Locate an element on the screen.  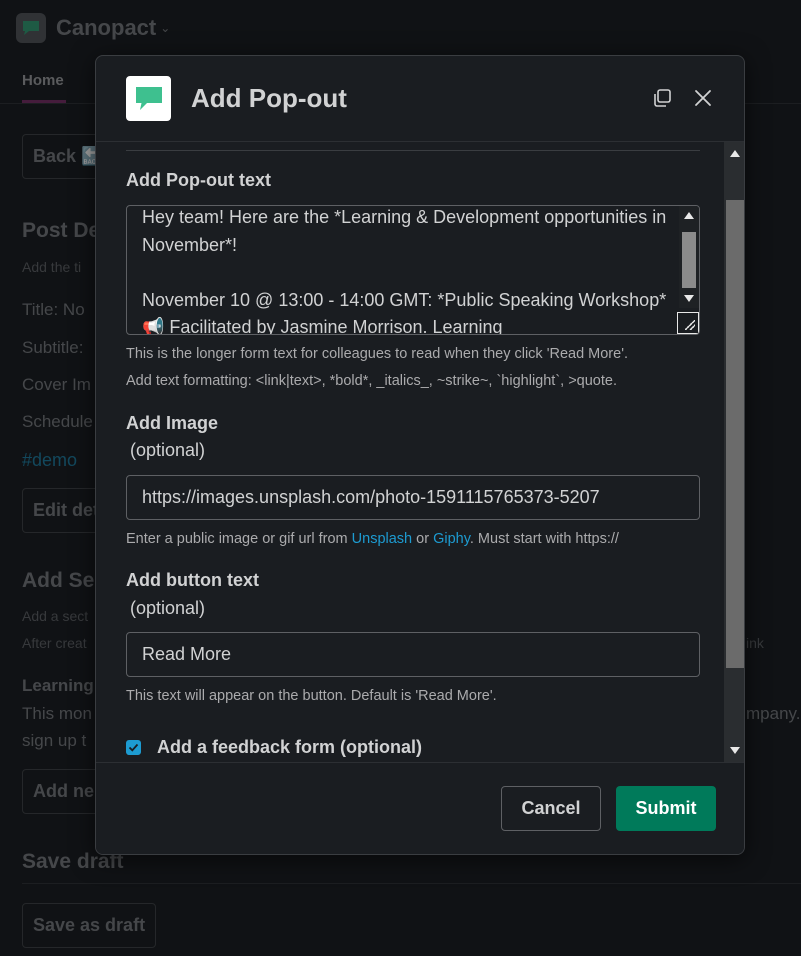
giphy-link: Giphy is located at coordinates (451, 539).